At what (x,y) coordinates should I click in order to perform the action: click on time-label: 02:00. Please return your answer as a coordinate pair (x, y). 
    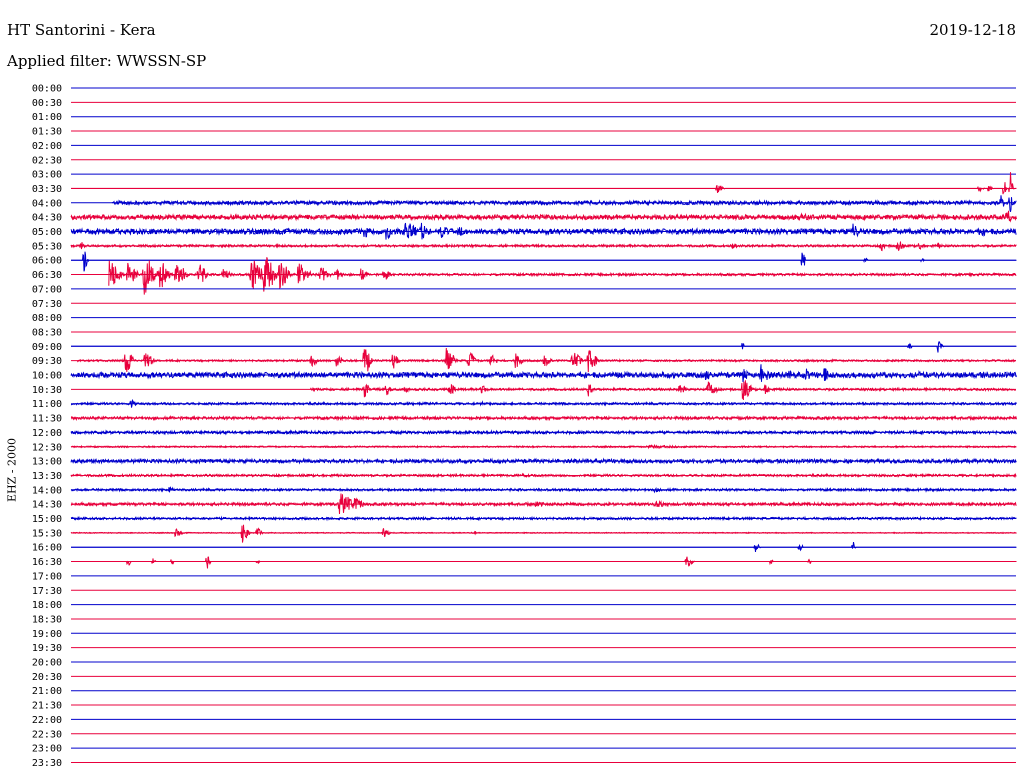
    Looking at the image, I should click on (47, 146).